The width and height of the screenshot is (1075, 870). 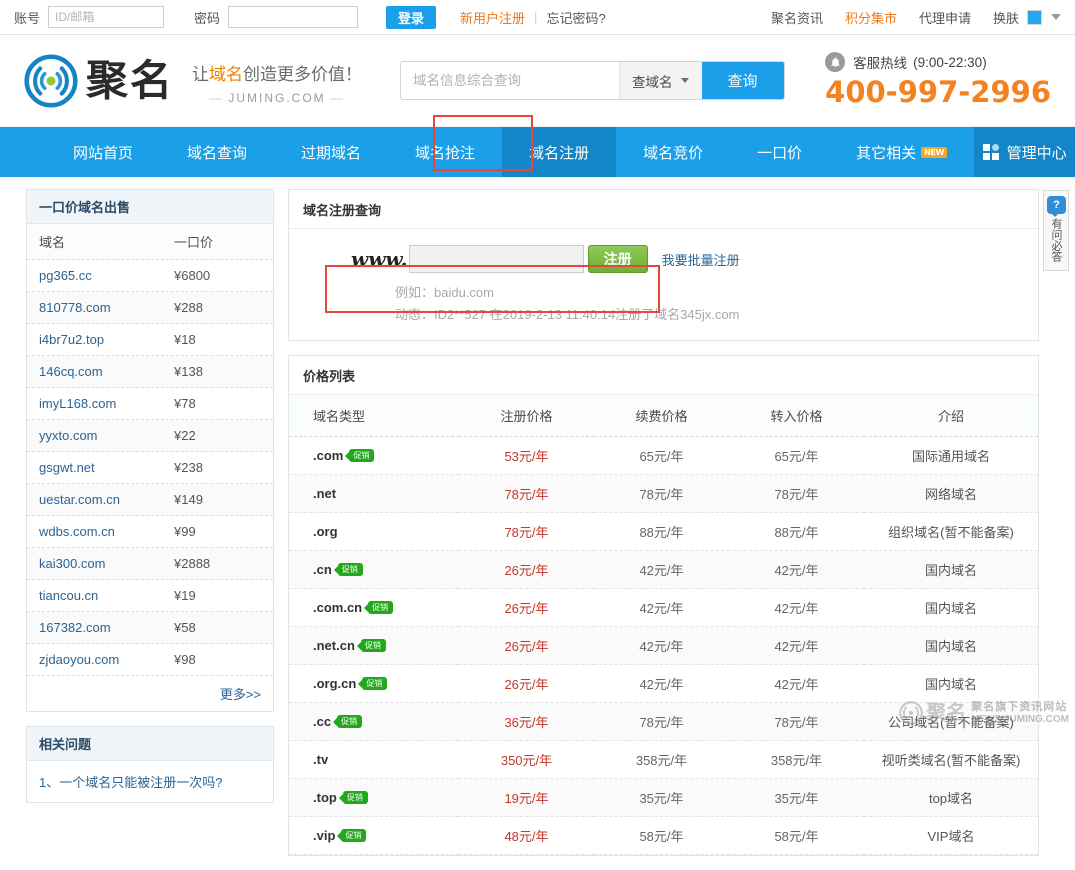 I want to click on cell-domain-type: .org.cn 促销, so click(x=374, y=683).